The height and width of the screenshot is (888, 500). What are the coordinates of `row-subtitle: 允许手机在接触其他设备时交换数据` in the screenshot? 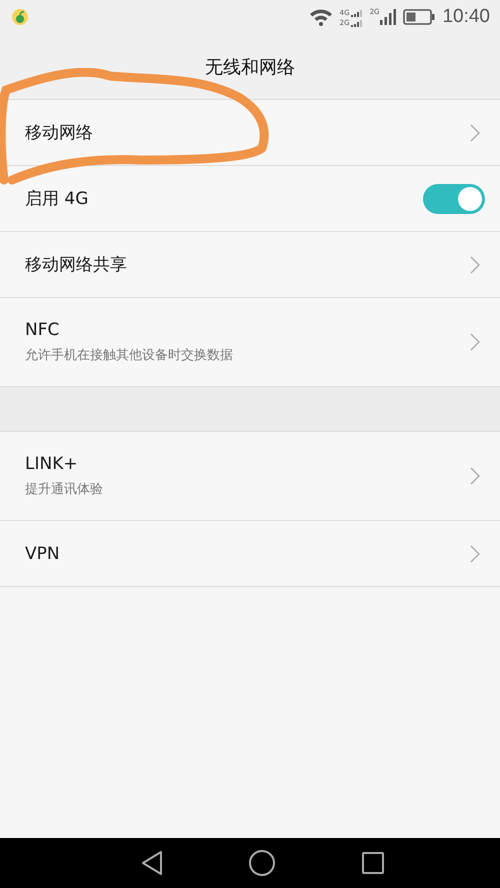 It's located at (129, 355).